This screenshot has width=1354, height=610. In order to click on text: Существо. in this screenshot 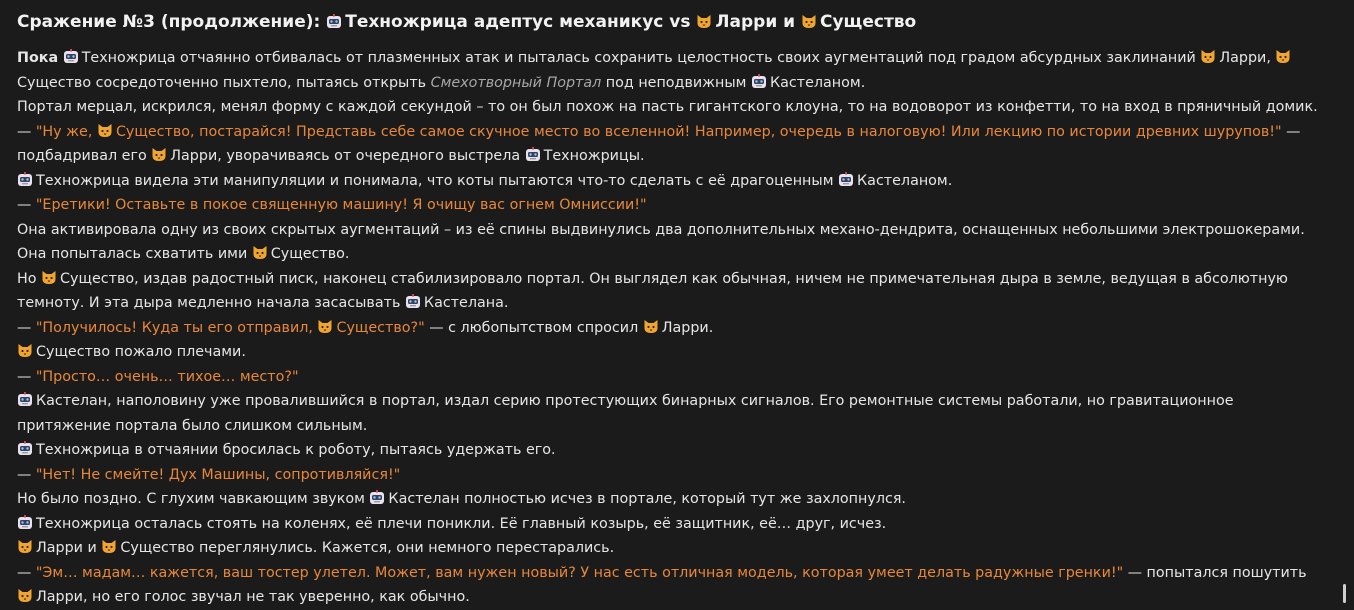, I will do `click(310, 254)`.